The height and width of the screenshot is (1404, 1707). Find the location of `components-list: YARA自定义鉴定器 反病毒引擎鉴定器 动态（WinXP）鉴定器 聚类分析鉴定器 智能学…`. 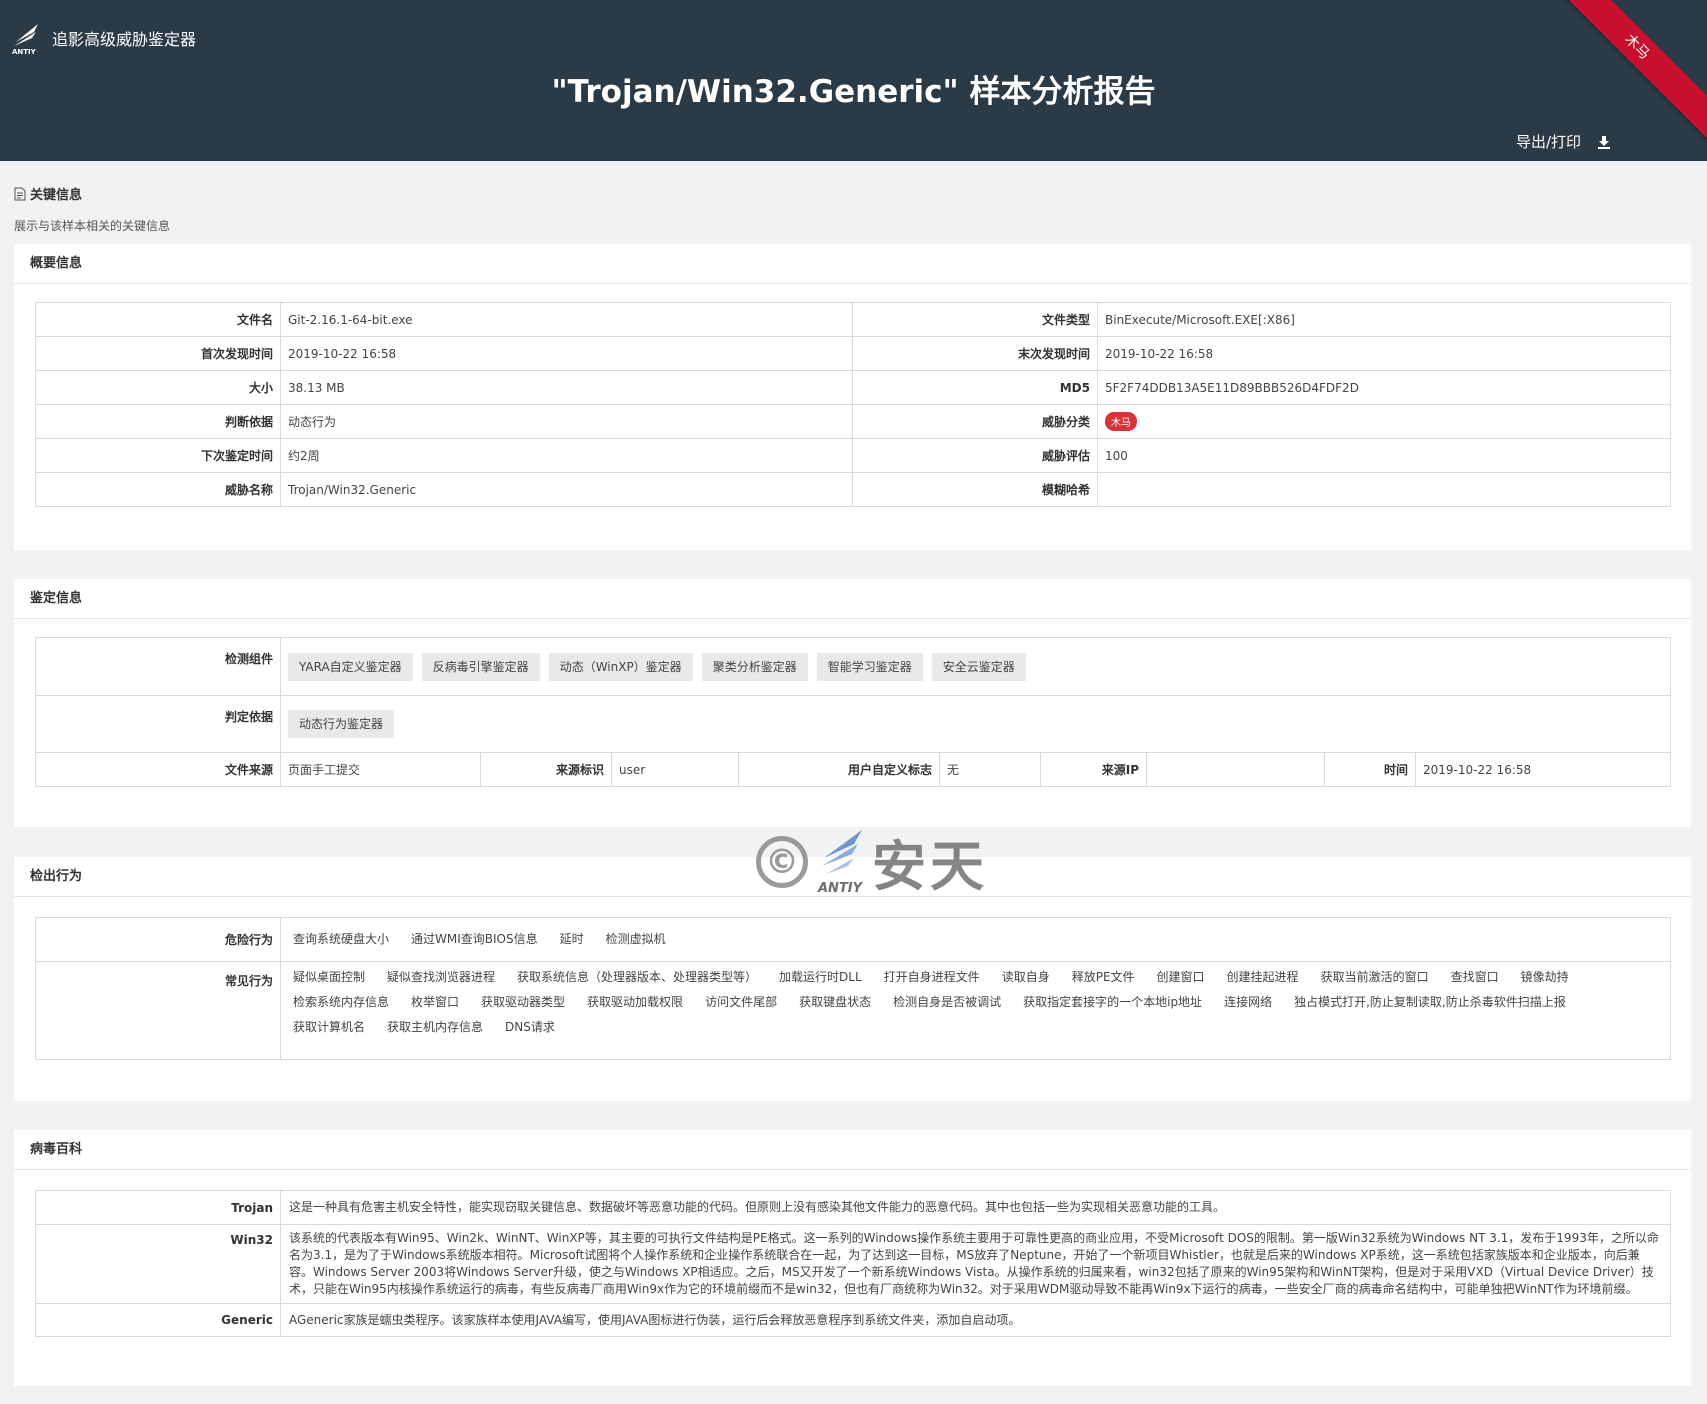

components-list: YARA自定义鉴定器 反病毒引擎鉴定器 动态（WinXP）鉴定器 聚类分析鉴定器 智能学… is located at coordinates (975, 666).